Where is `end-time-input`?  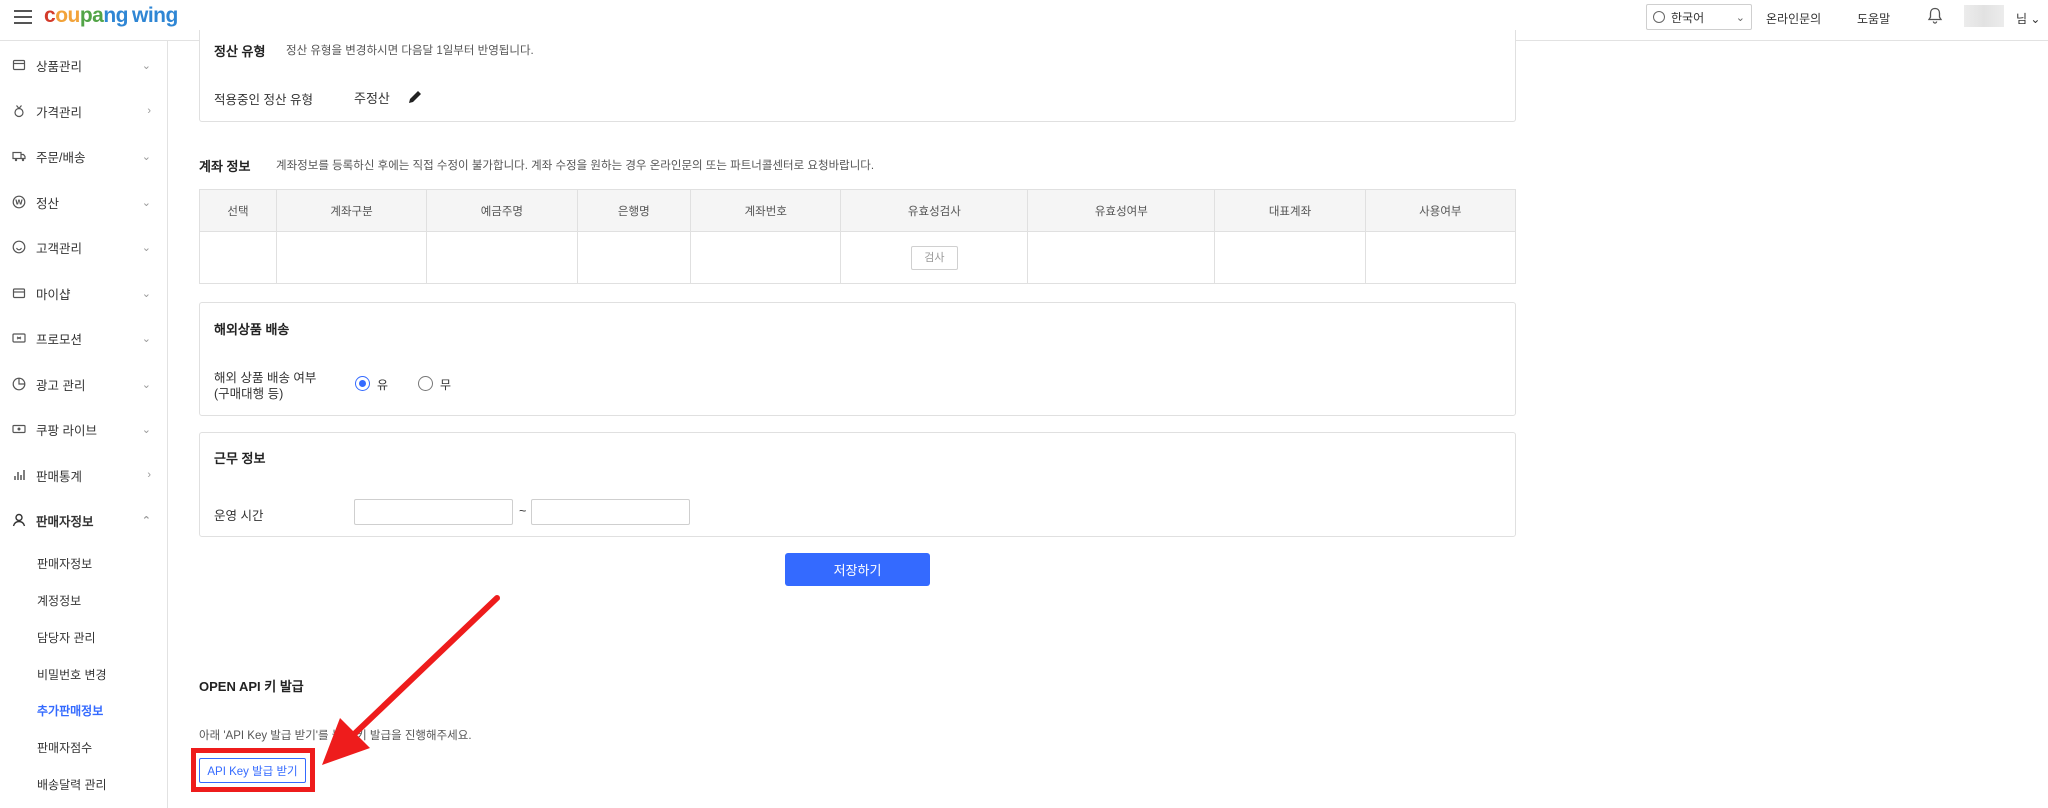 end-time-input is located at coordinates (610, 512).